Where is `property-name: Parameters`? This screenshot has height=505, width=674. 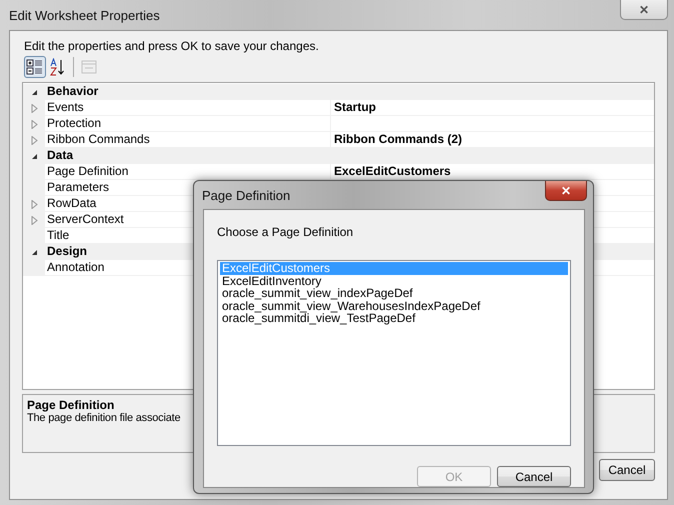 property-name: Parameters is located at coordinates (78, 187).